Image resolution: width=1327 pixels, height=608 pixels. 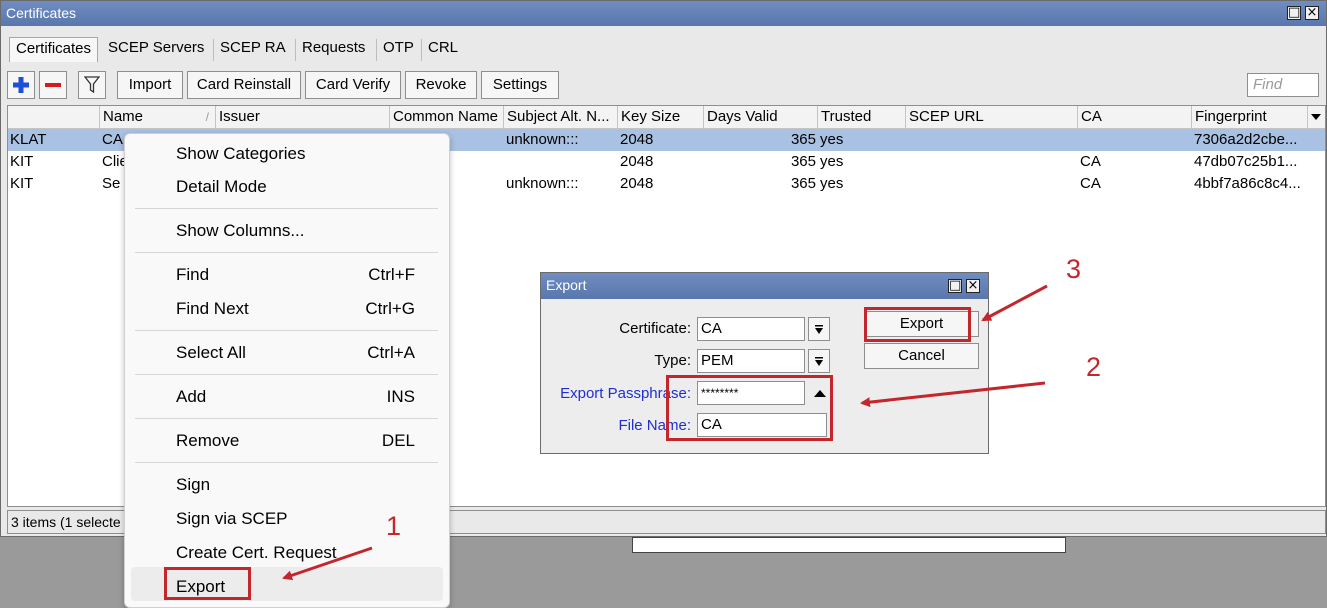 I want to click on annotation-step-3: 3, so click(x=1074, y=269).